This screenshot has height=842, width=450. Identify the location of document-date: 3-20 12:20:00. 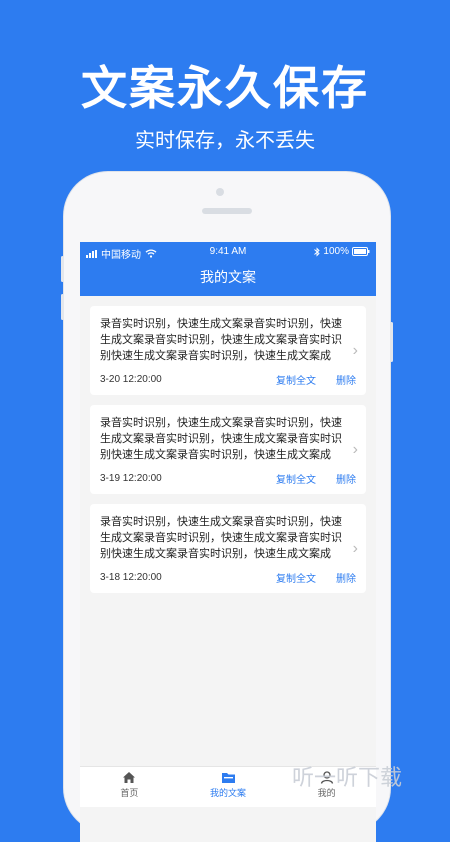
(131, 379).